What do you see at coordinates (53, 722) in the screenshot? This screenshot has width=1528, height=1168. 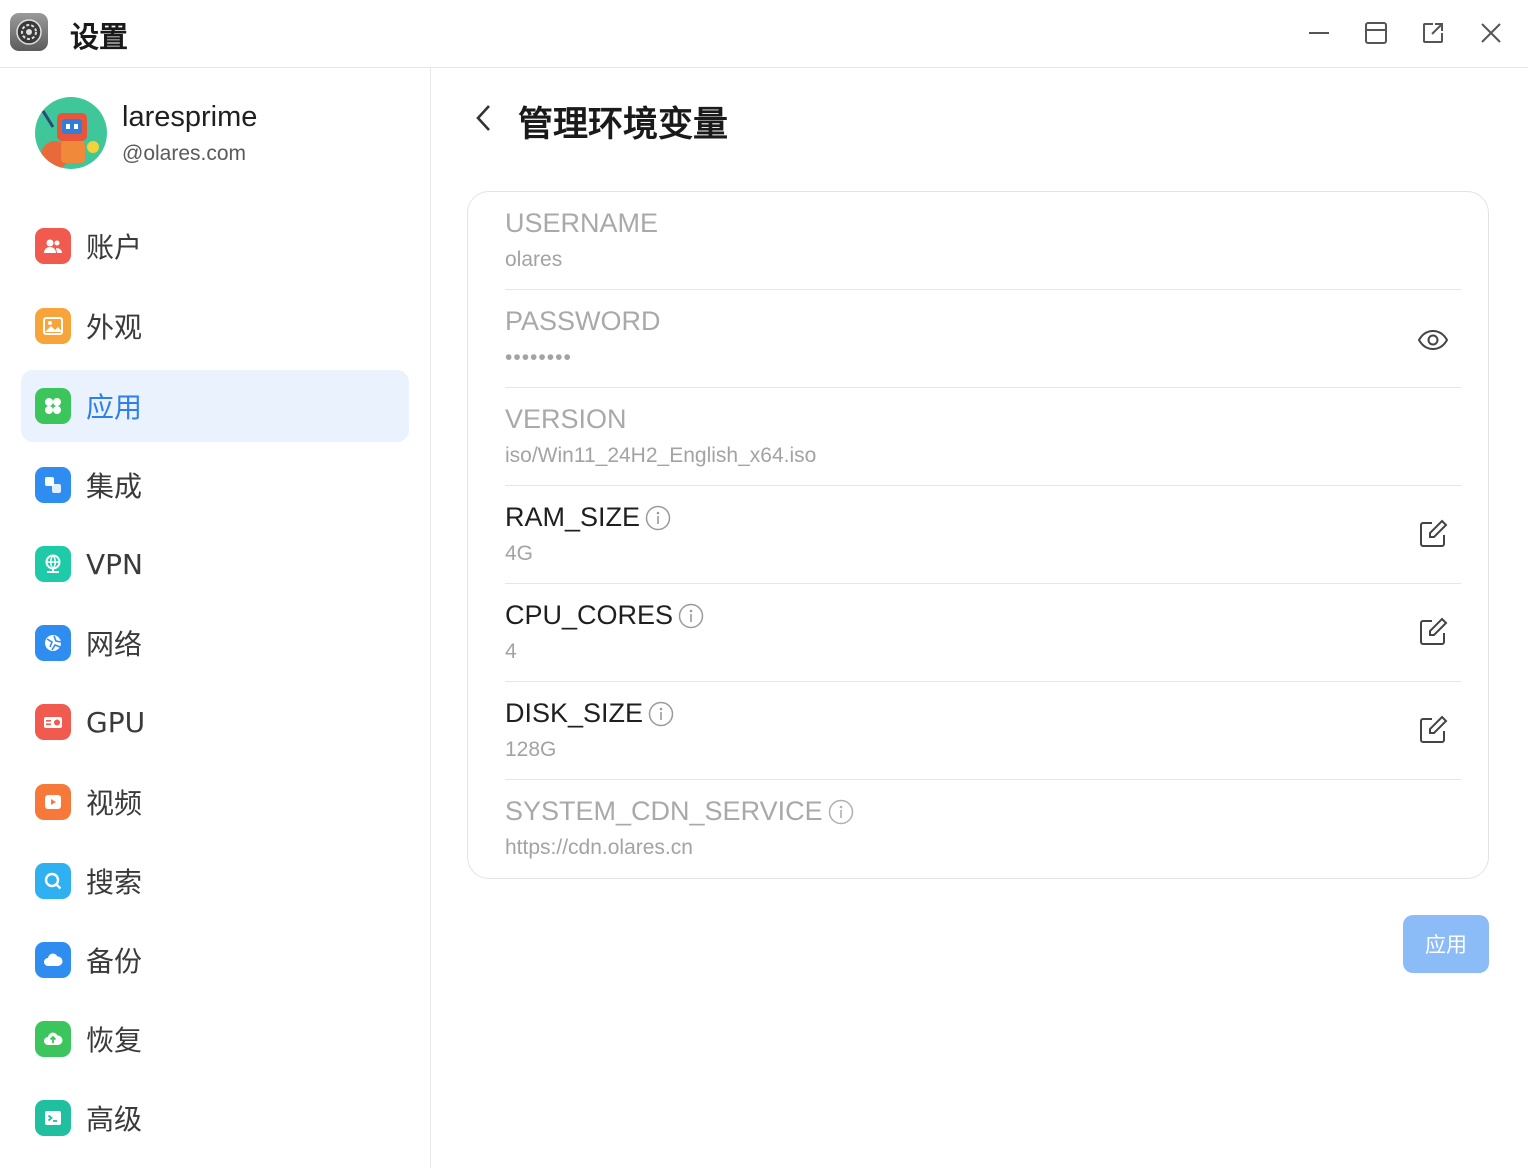 I see `gpu-icon` at bounding box center [53, 722].